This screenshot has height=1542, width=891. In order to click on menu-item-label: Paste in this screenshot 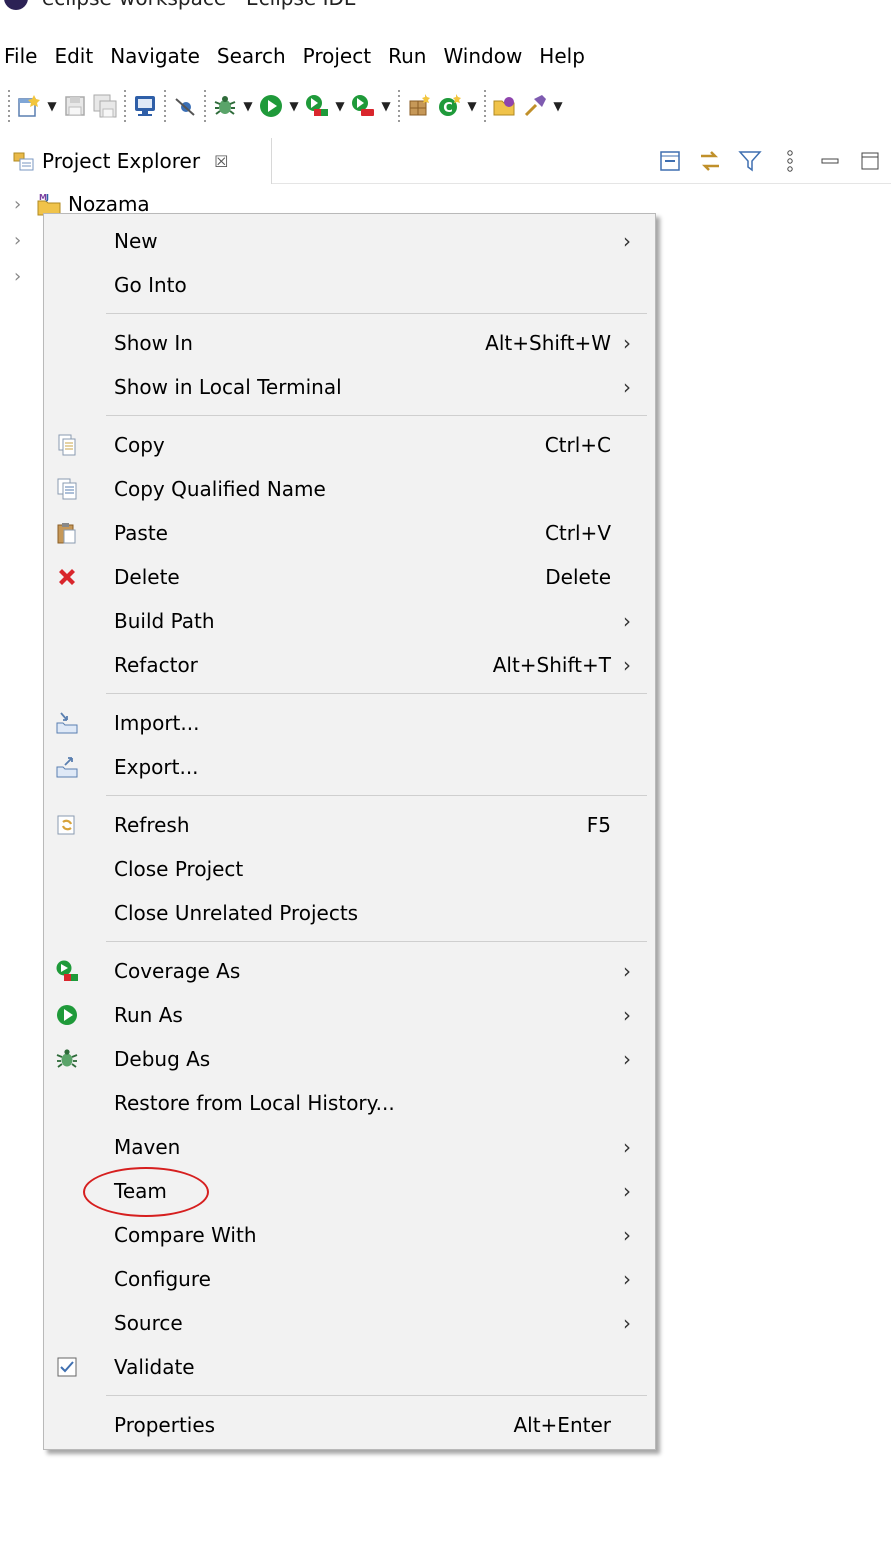, I will do `click(141, 533)`.